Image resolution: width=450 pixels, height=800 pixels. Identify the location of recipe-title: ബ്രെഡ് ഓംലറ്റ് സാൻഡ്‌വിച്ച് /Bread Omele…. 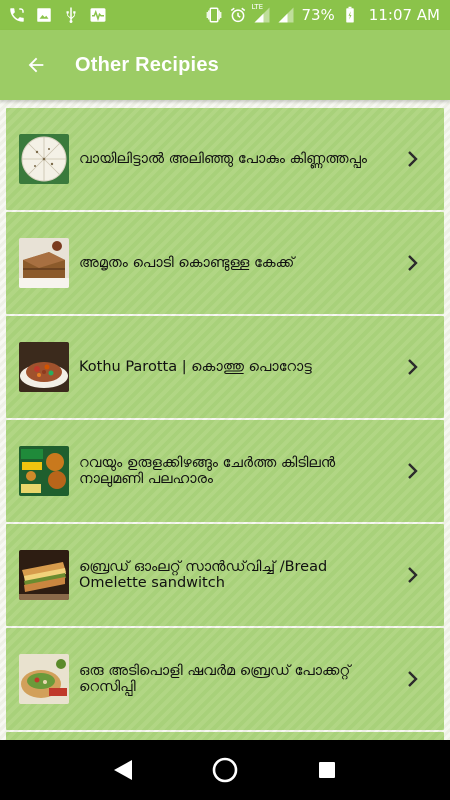
(203, 575).